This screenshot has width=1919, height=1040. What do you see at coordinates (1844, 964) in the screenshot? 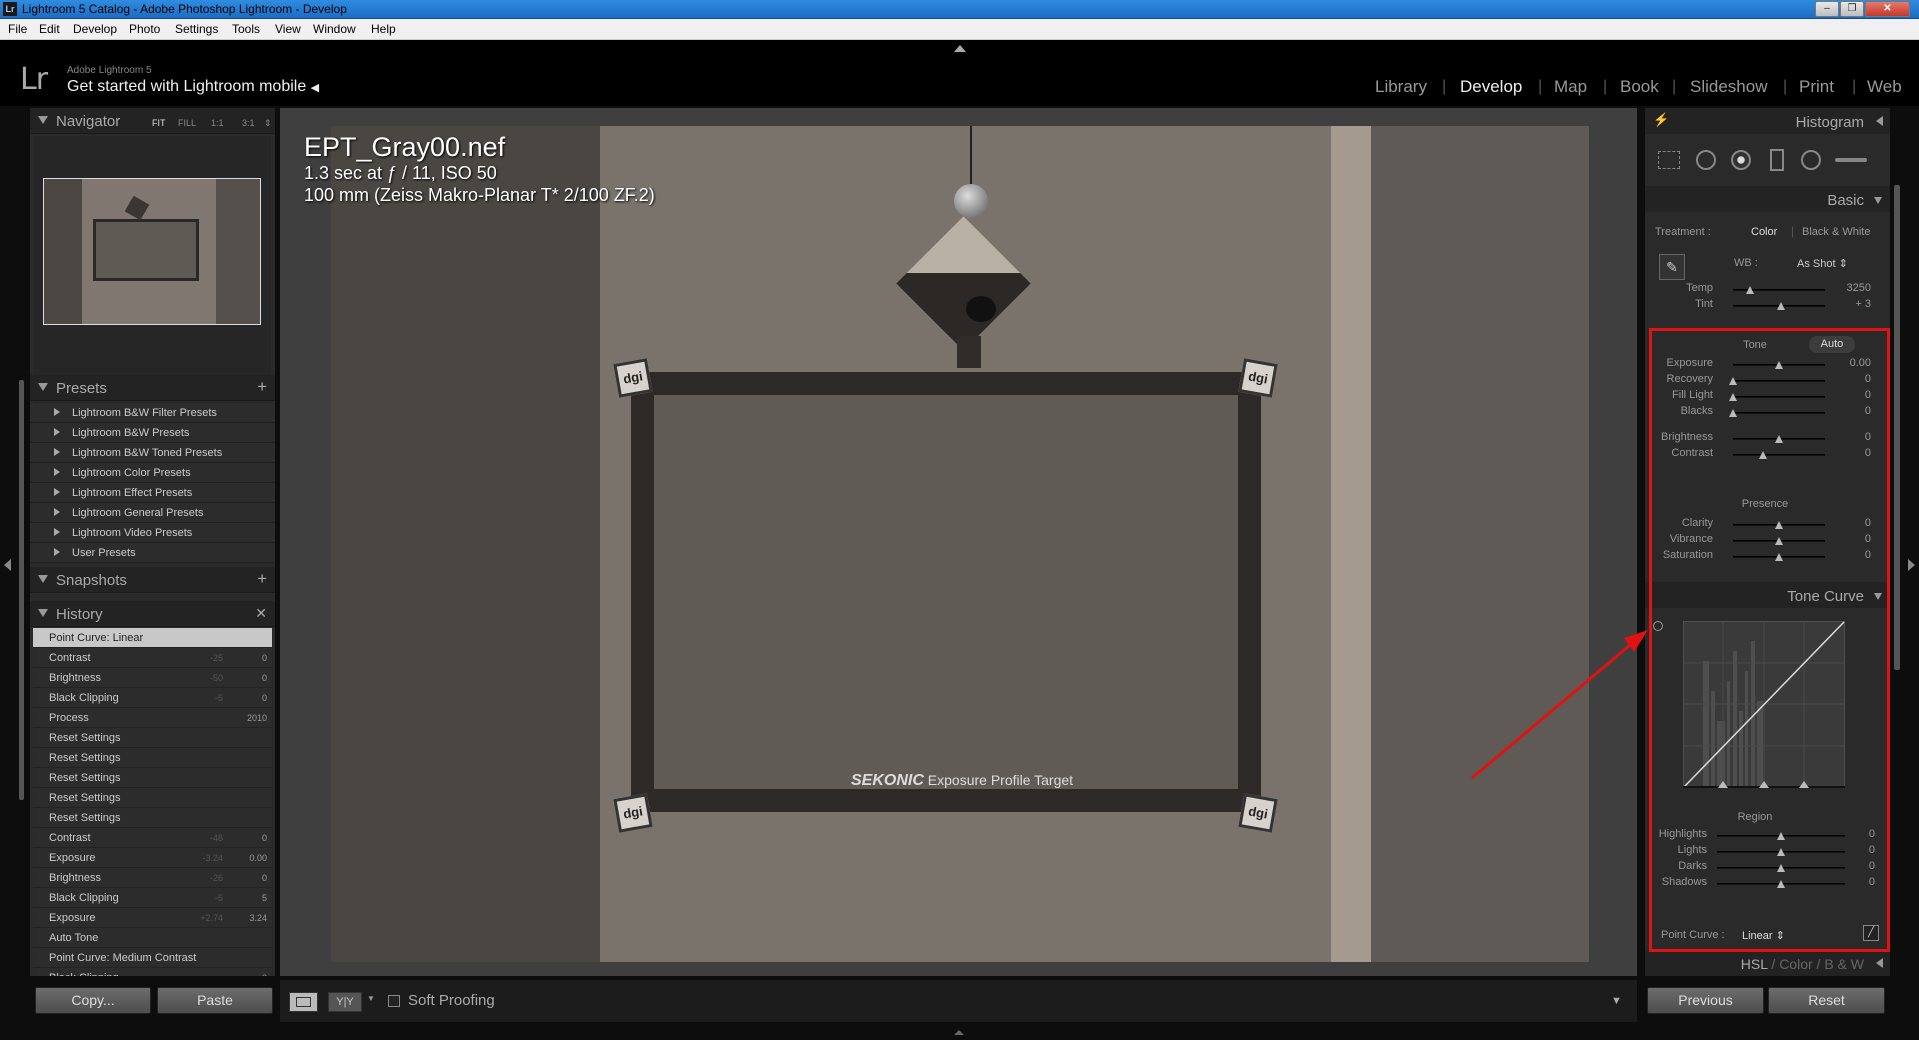
I see `tab-bw: B & W` at bounding box center [1844, 964].